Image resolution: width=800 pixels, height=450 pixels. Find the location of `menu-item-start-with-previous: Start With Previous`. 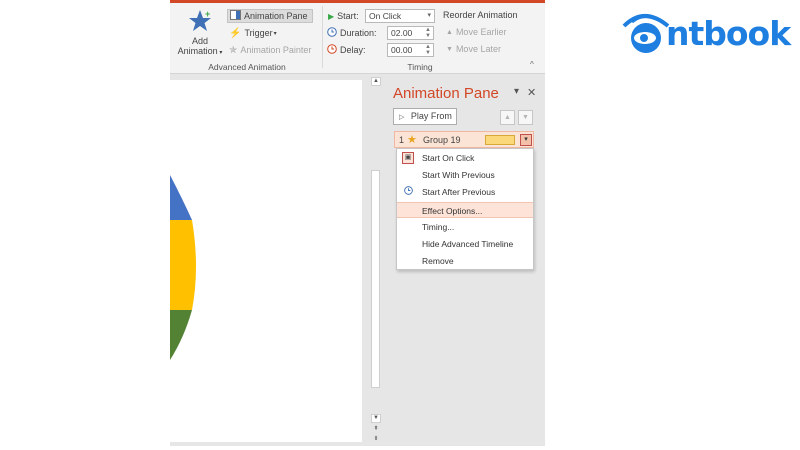

menu-item-start-with-previous: Start With Previous is located at coordinates (465, 175).